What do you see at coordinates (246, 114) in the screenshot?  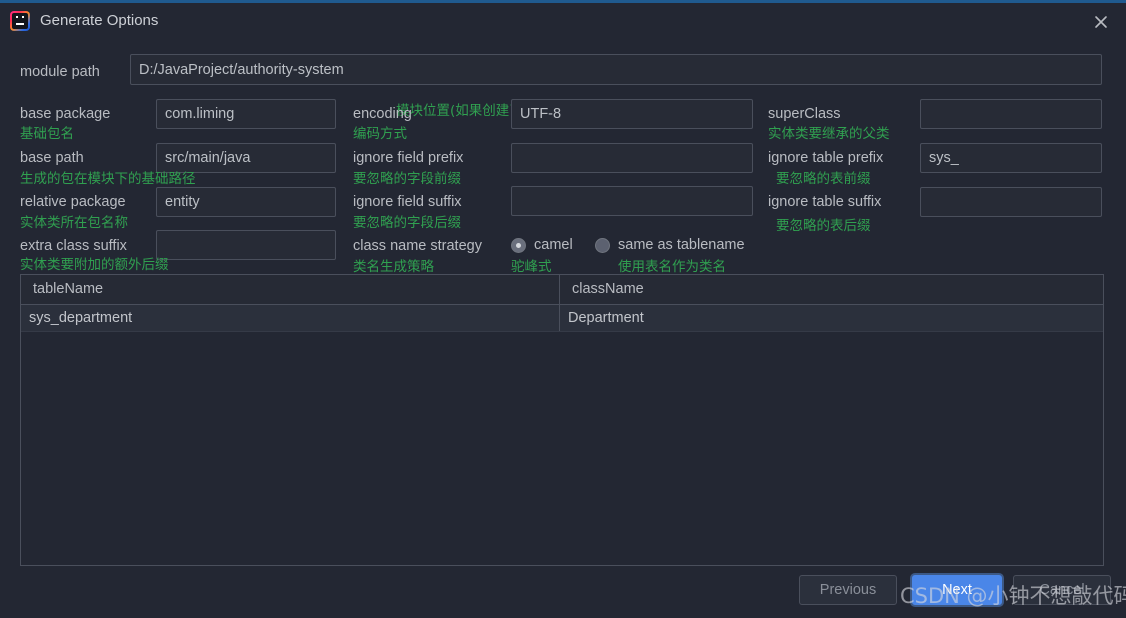 I see `base-package-input` at bounding box center [246, 114].